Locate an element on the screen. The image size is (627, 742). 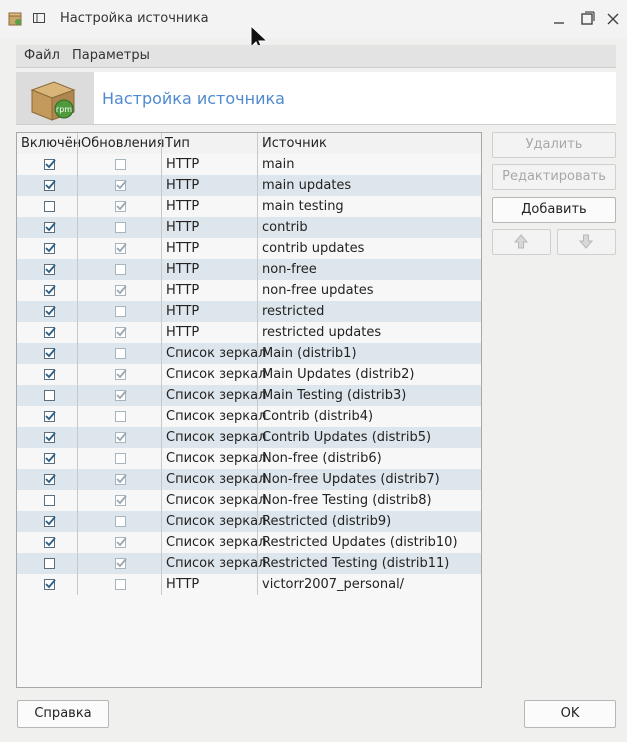
table-row: Список зеркал Non-free Testing (distrib8) is located at coordinates (249, 500).